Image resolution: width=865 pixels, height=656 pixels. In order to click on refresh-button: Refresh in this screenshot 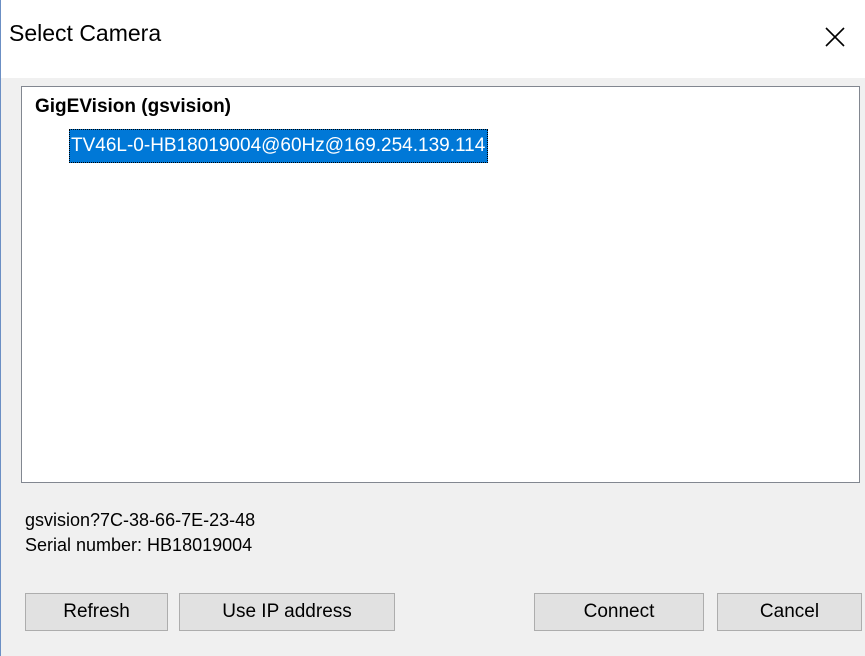, I will do `click(96, 612)`.